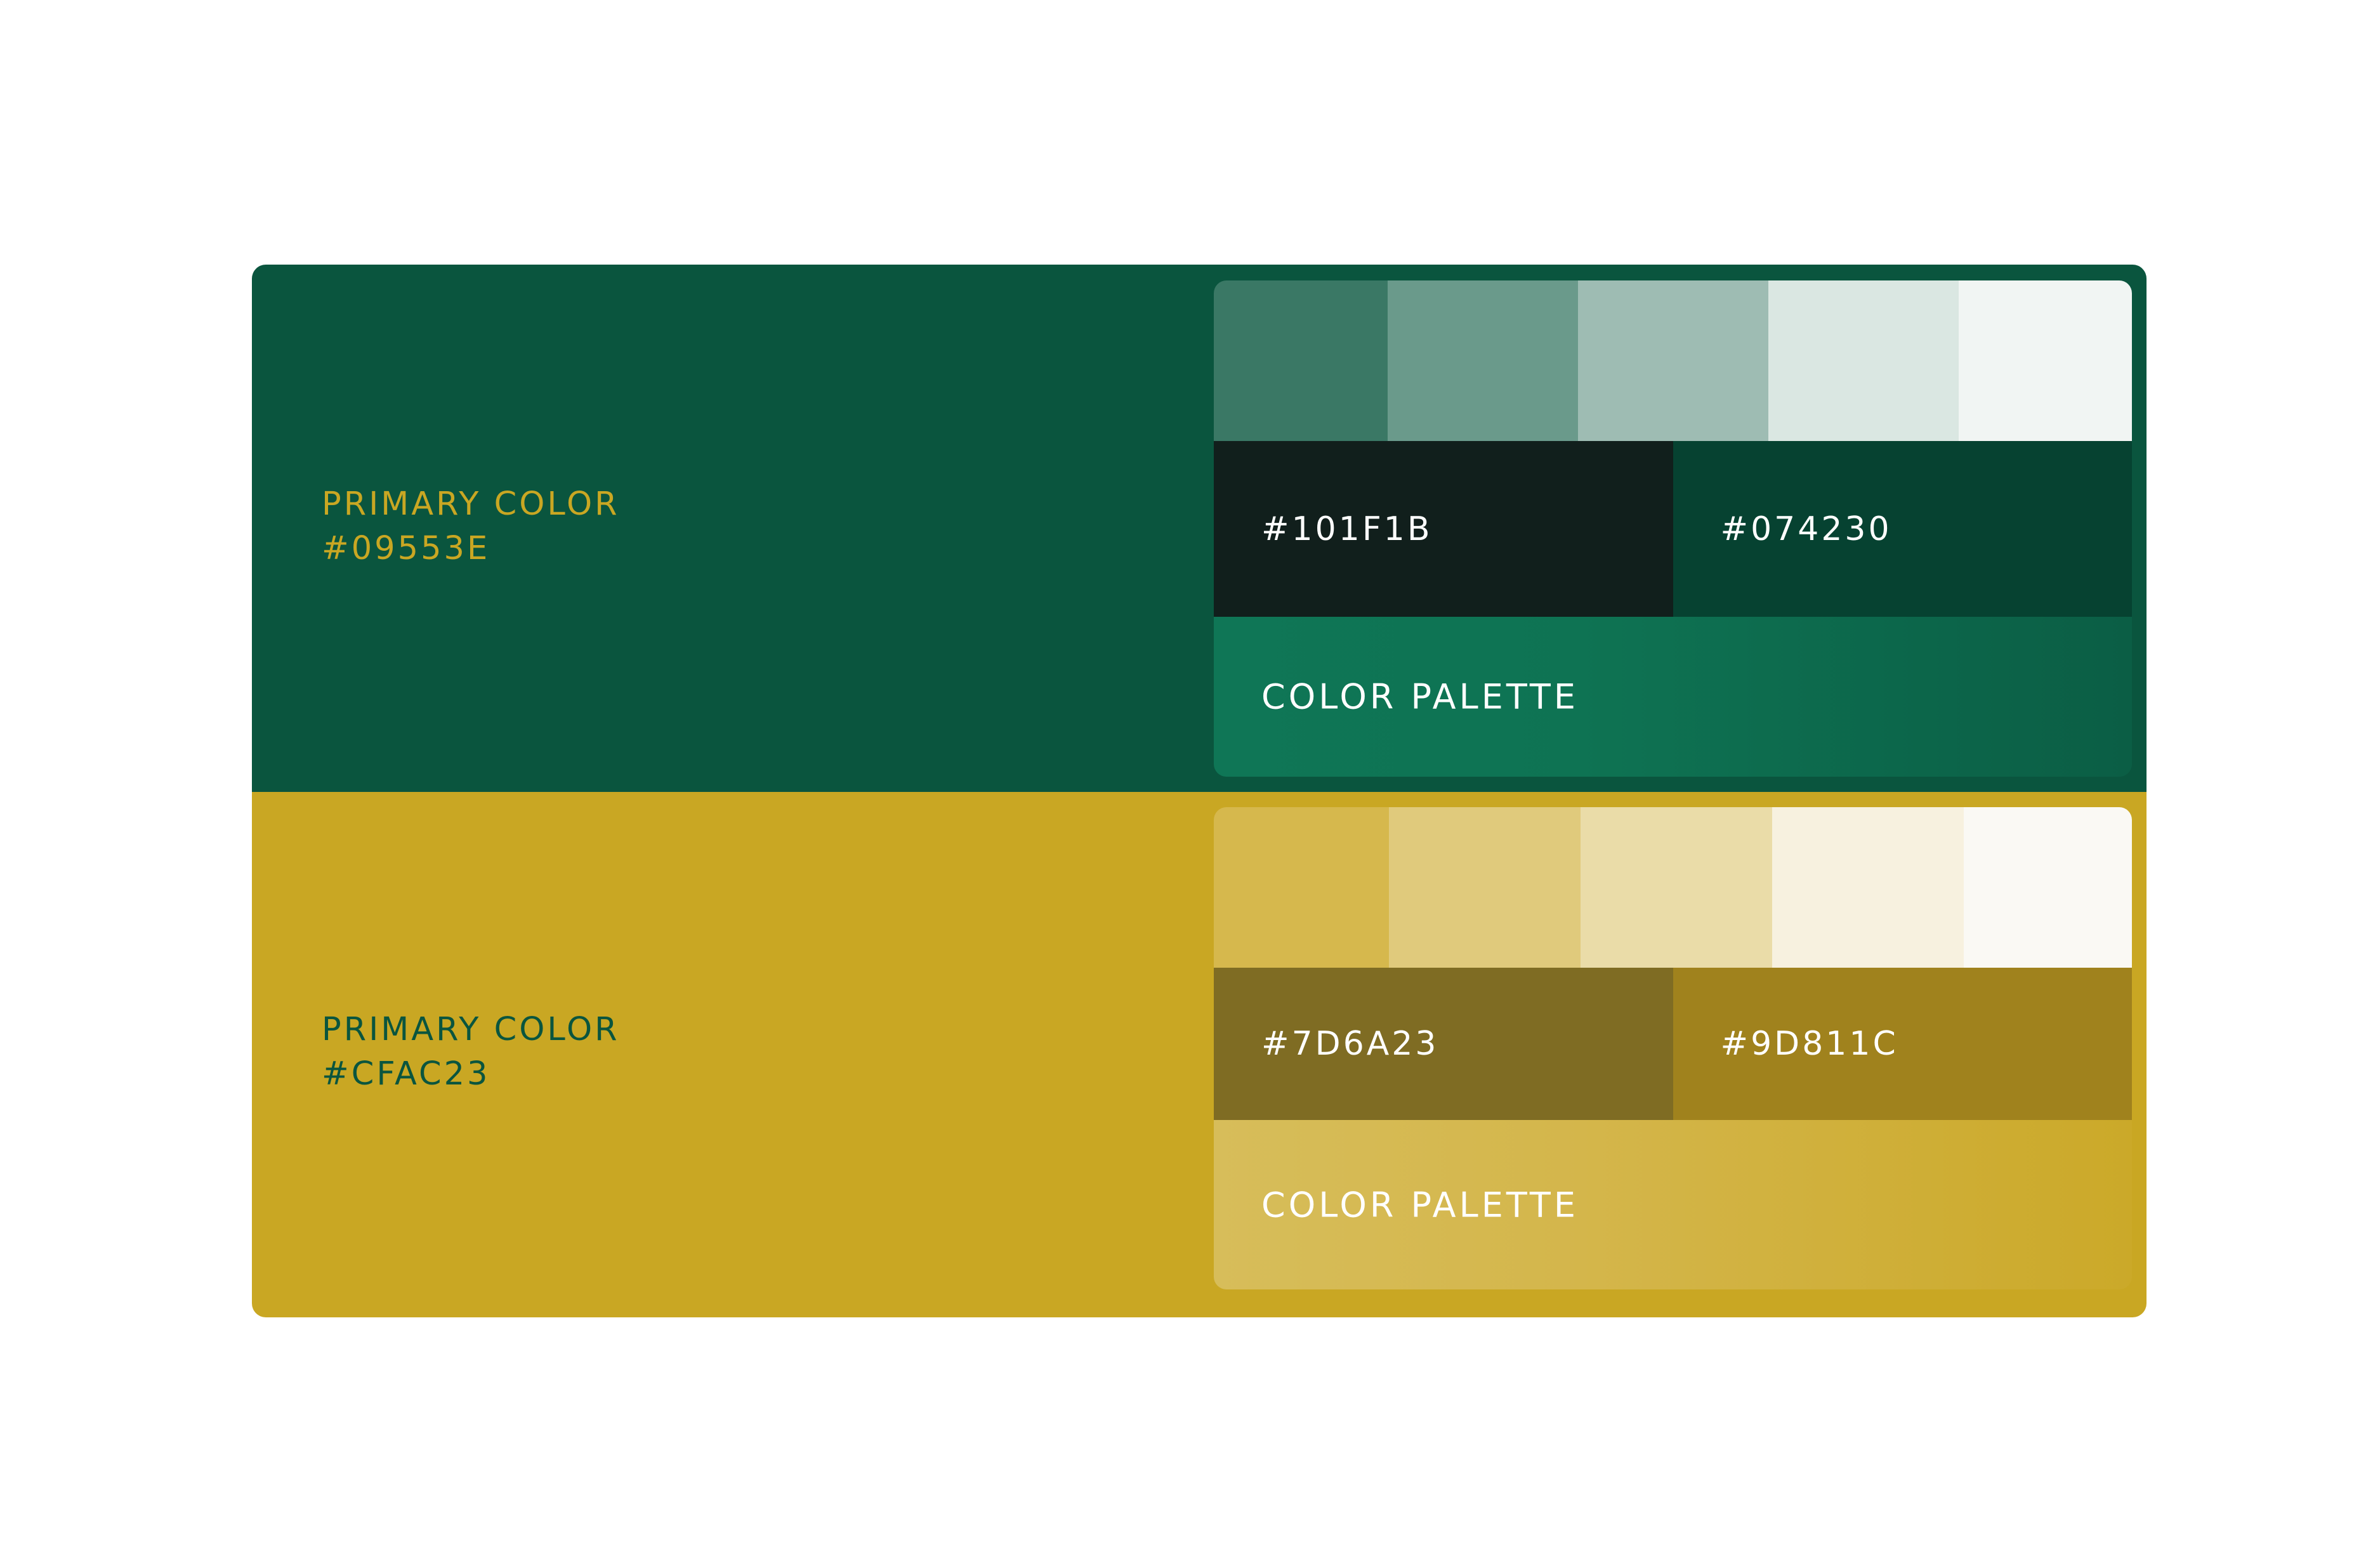 The width and height of the screenshot is (2380, 1568). I want to click on shade-hex-label: #9D811C, so click(1809, 1044).